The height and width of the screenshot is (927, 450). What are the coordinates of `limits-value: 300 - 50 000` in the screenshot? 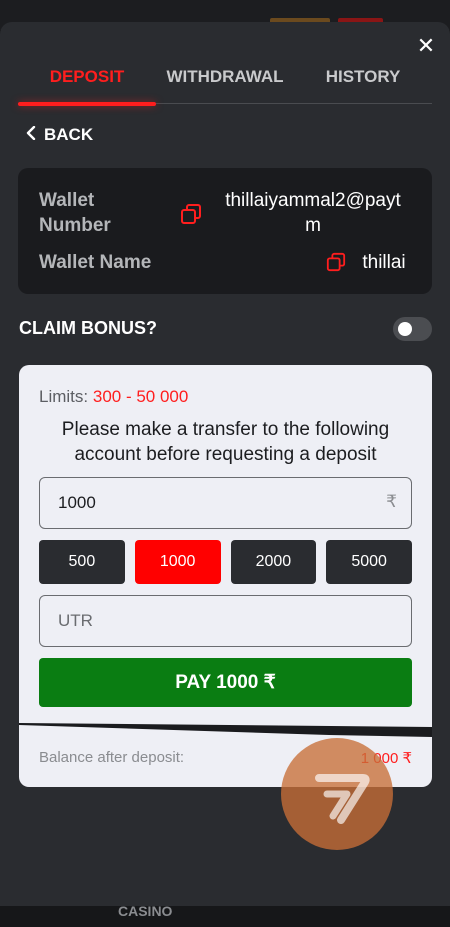 It's located at (140, 396).